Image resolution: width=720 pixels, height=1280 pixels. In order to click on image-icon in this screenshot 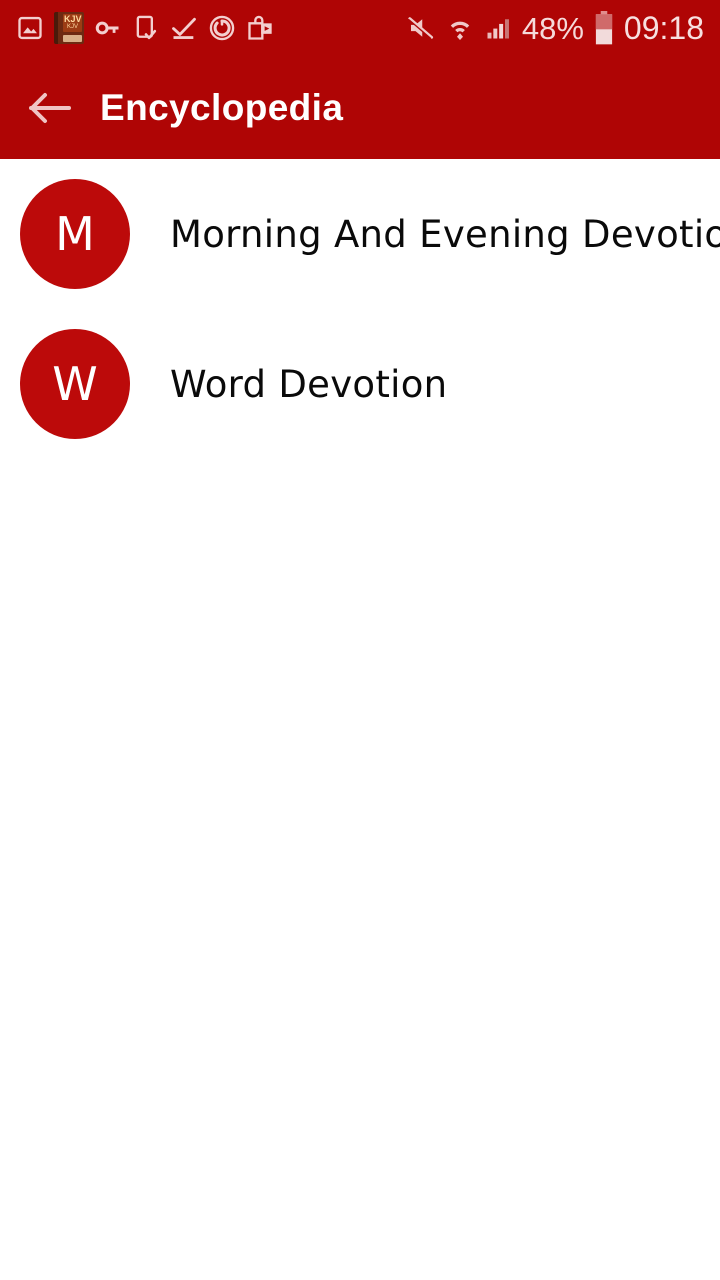, I will do `click(30, 28)`.